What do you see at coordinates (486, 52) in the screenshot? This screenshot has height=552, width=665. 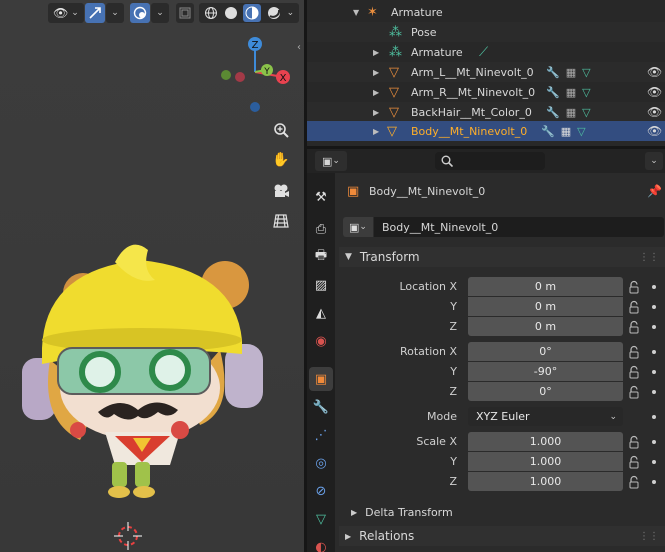 I see `outliner-row-armature-data: ▶ ⁂ Armature ⟋` at bounding box center [486, 52].